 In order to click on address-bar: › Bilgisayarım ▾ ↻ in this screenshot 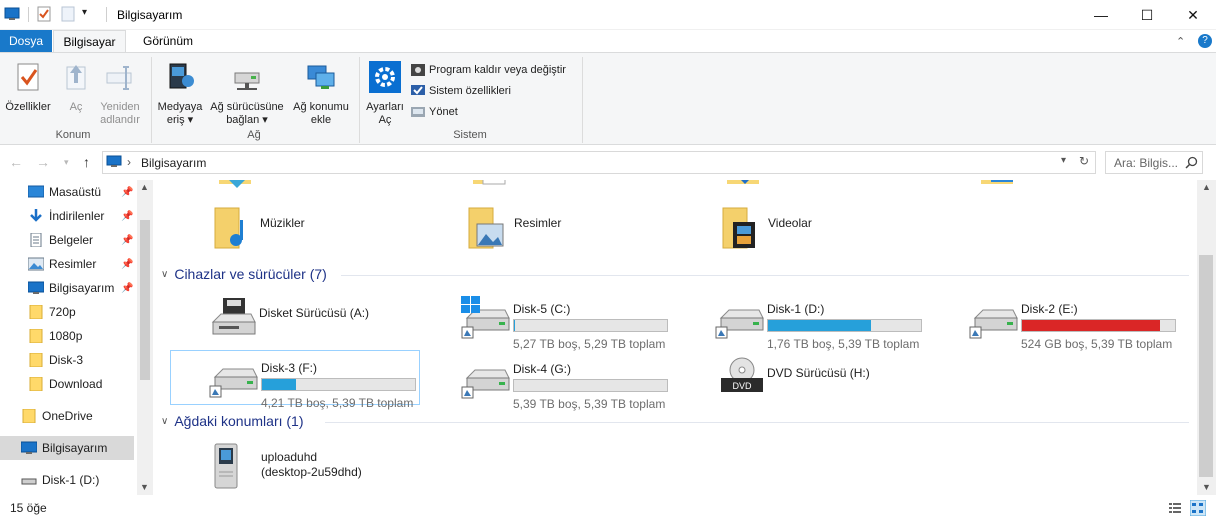, I will do `click(599, 162)`.